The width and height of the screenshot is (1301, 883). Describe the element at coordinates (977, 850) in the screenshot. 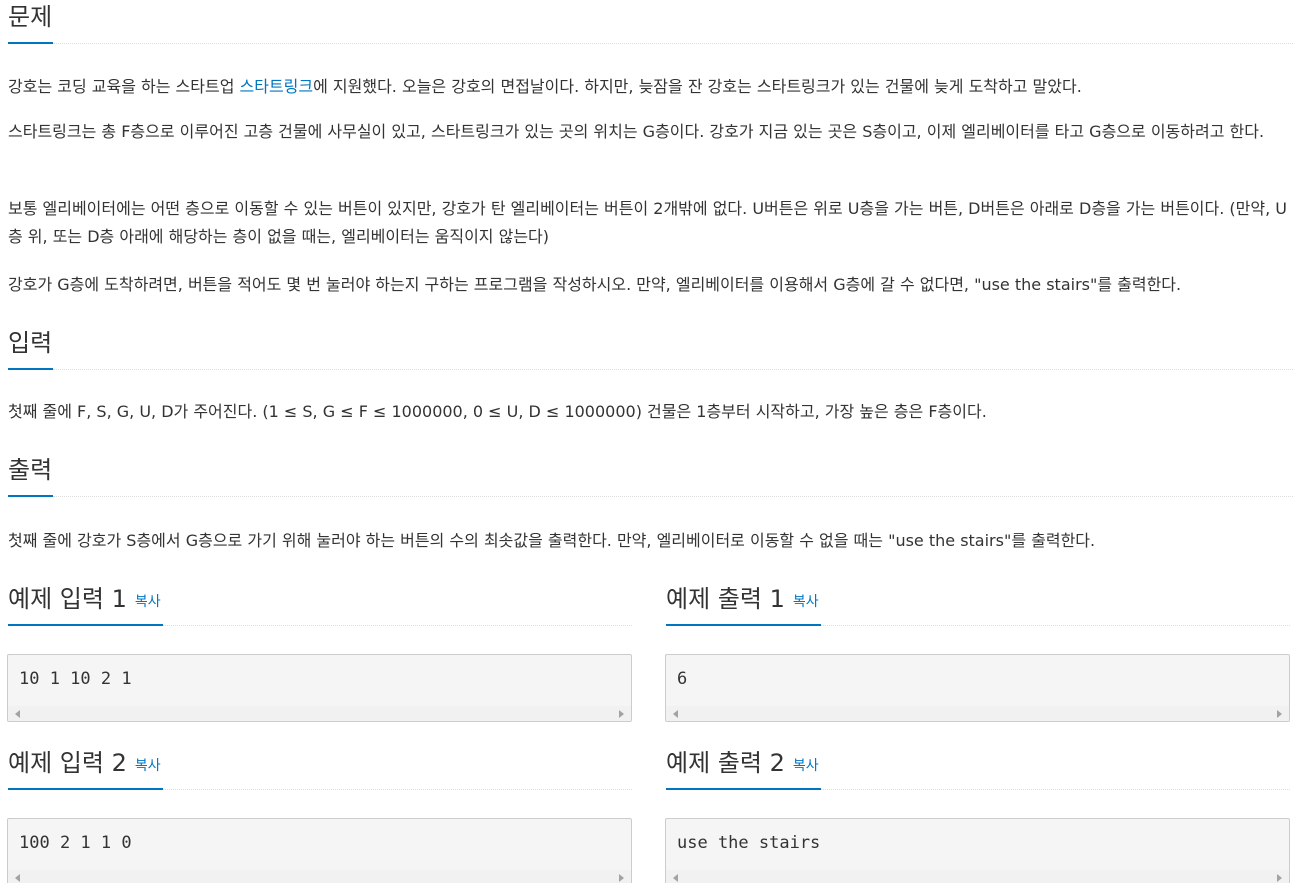

I see `sample-output-2-box: use the stairs` at that location.